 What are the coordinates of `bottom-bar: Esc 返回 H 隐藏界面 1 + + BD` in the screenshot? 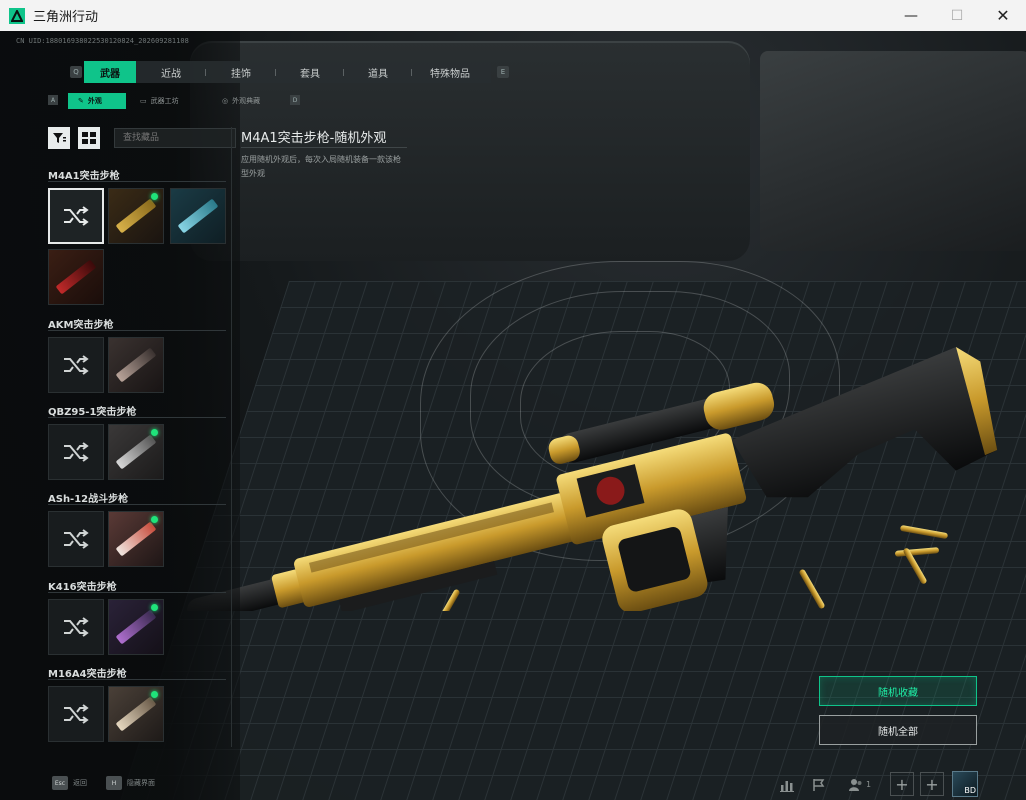 It's located at (513, 784).